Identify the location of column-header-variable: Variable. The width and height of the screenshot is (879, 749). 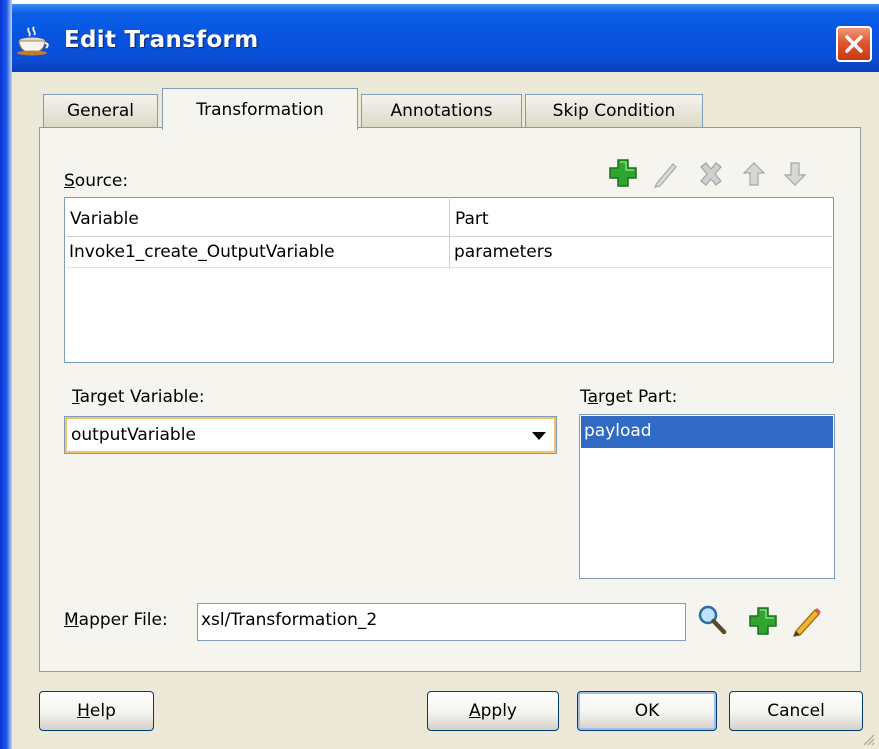
(104, 219).